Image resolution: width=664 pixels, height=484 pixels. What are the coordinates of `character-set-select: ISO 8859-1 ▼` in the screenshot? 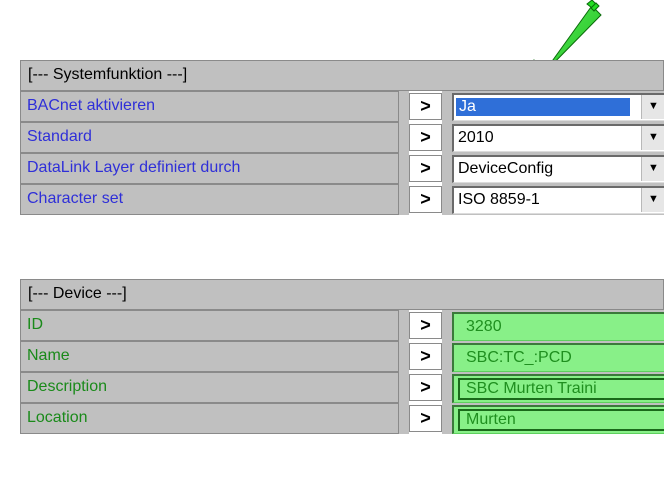 It's located at (558, 200).